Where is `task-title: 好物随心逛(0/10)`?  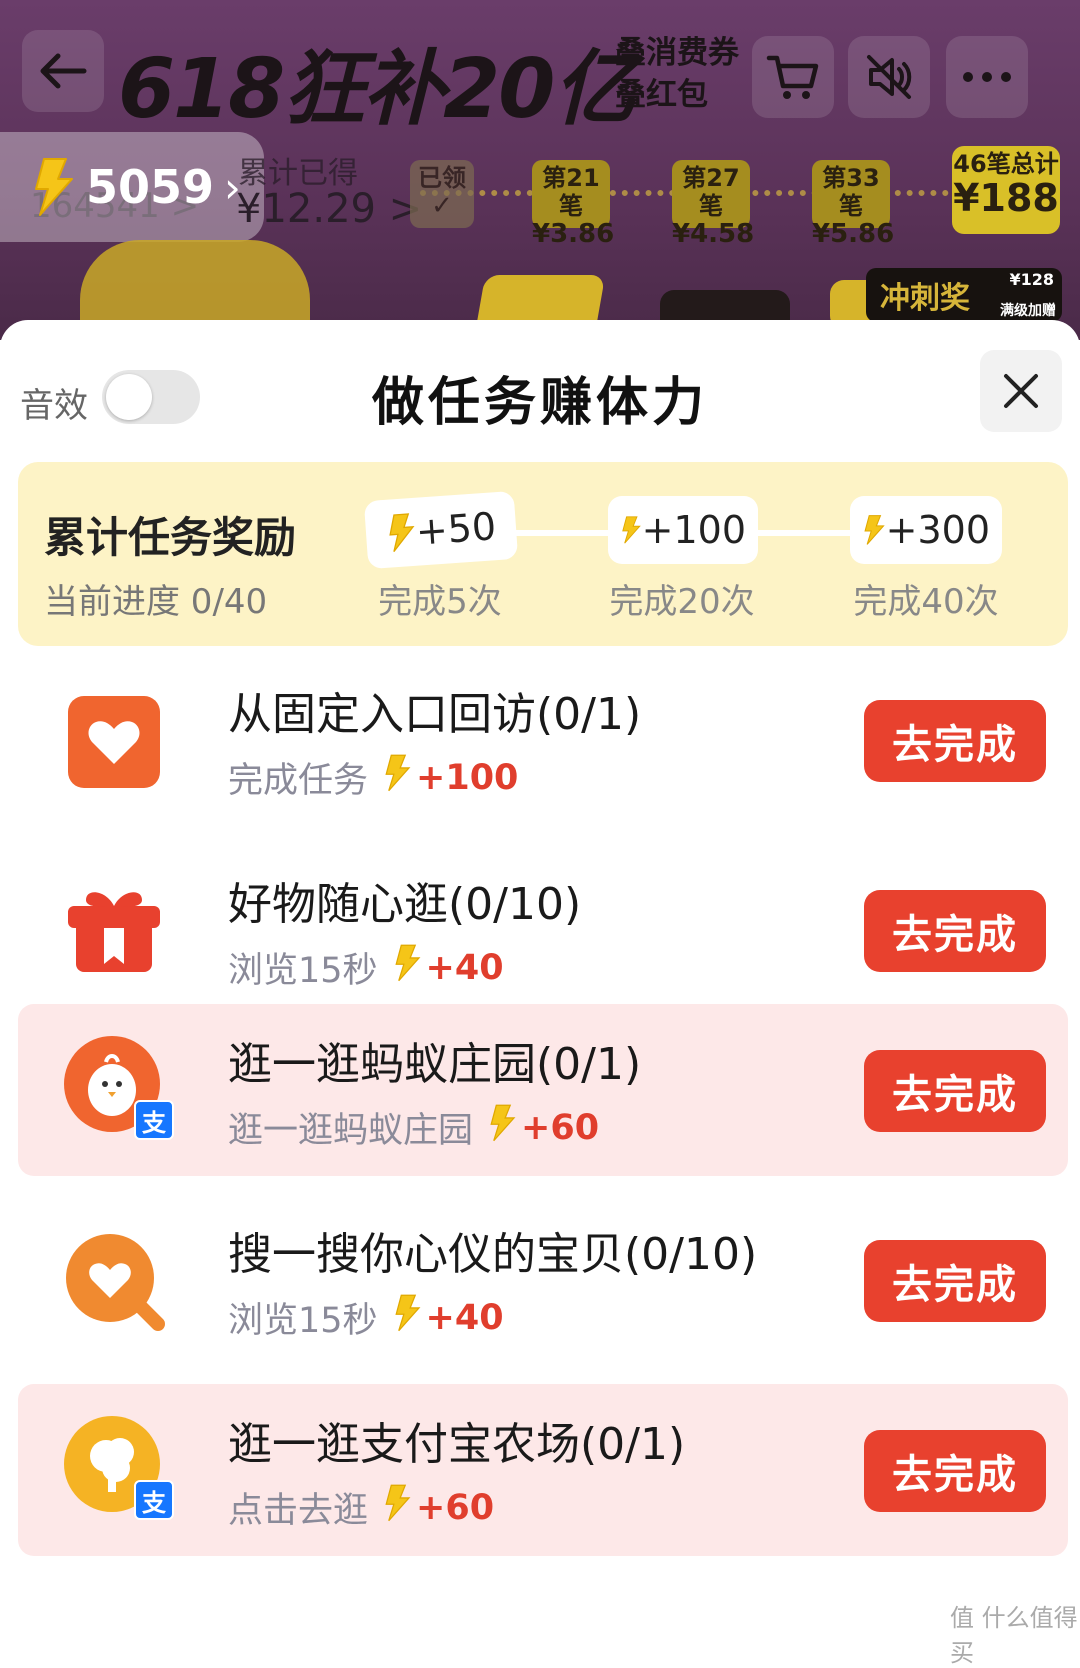 task-title: 好物随心逛(0/10) is located at coordinates (405, 904).